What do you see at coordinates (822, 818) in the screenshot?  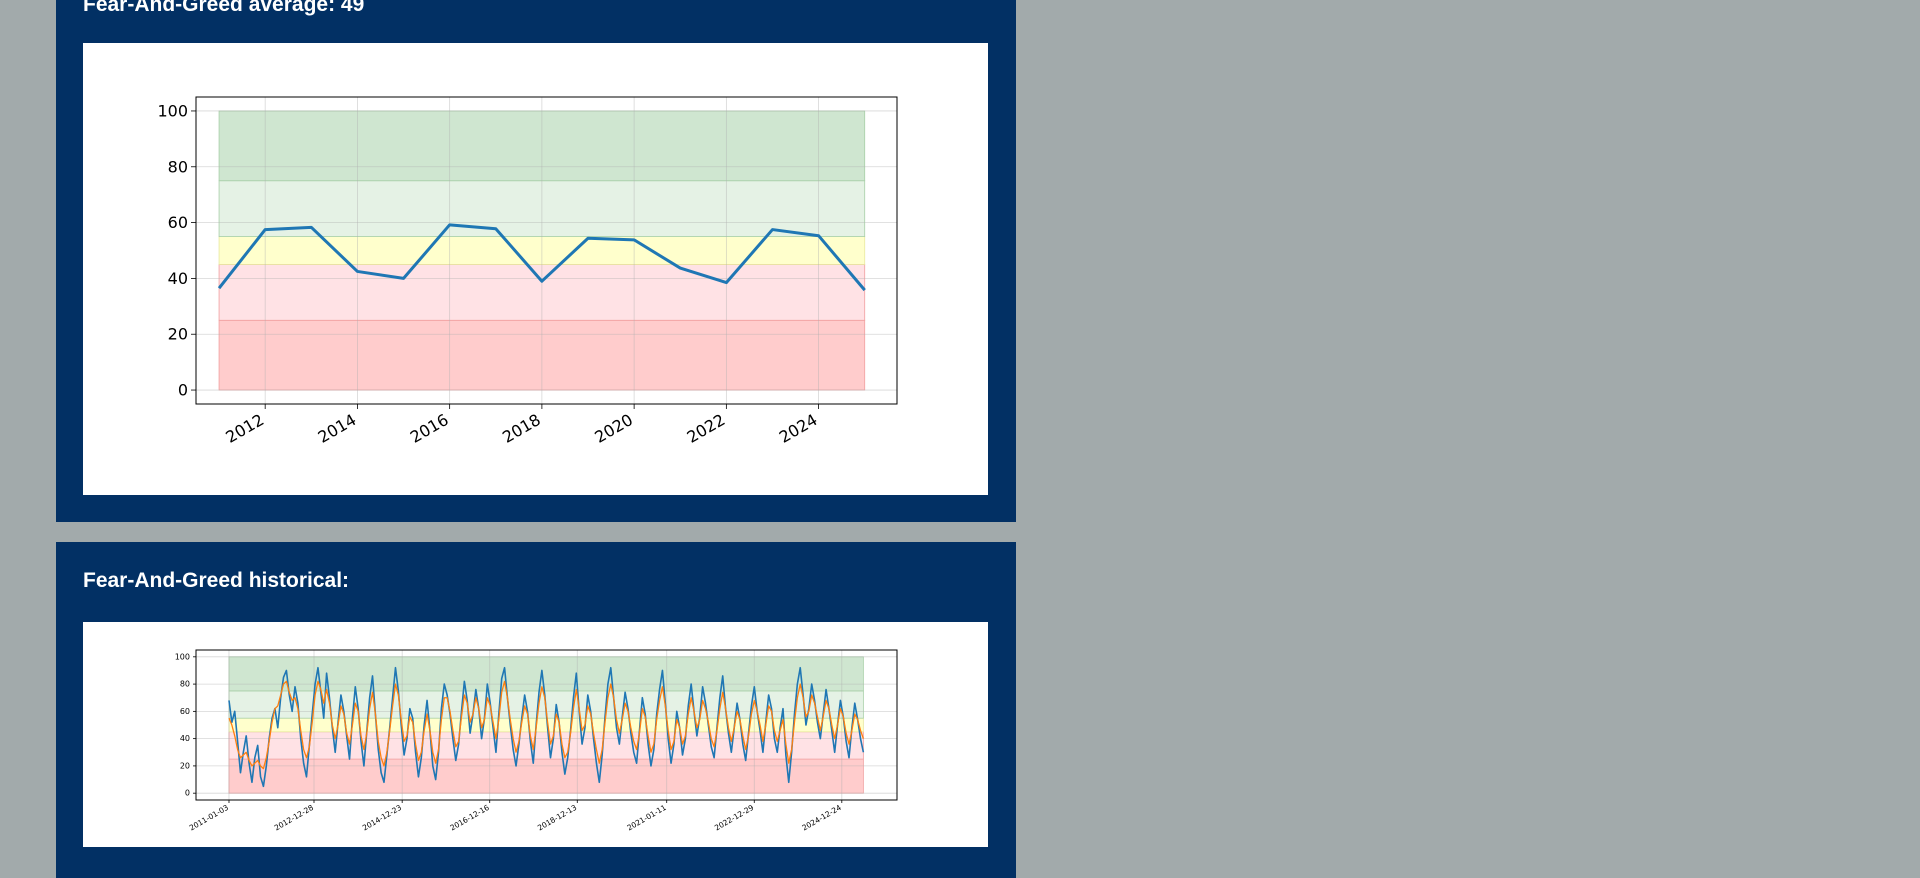 I see `x-tick-label: 2024-12-24` at bounding box center [822, 818].